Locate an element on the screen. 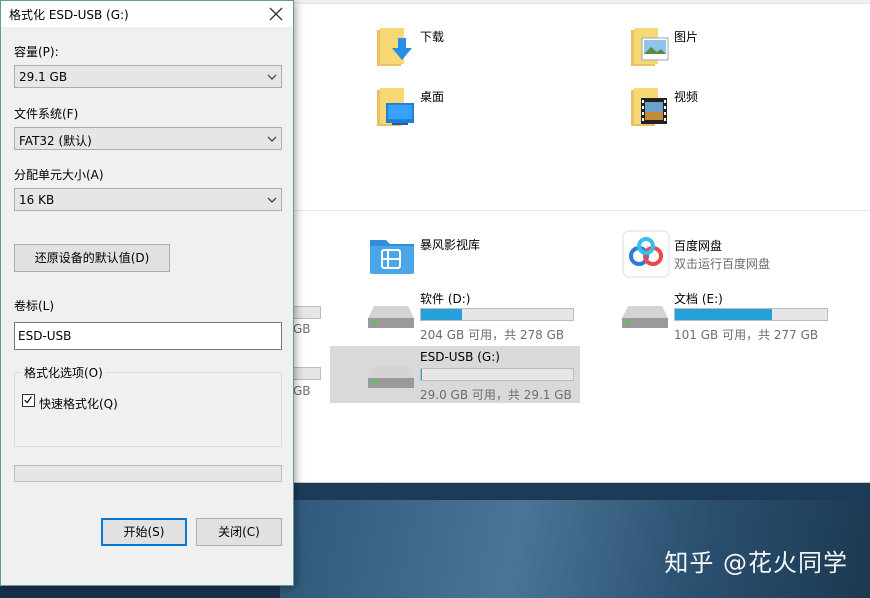 The image size is (870, 598). allocation-select: 16 KB is located at coordinates (148, 199).